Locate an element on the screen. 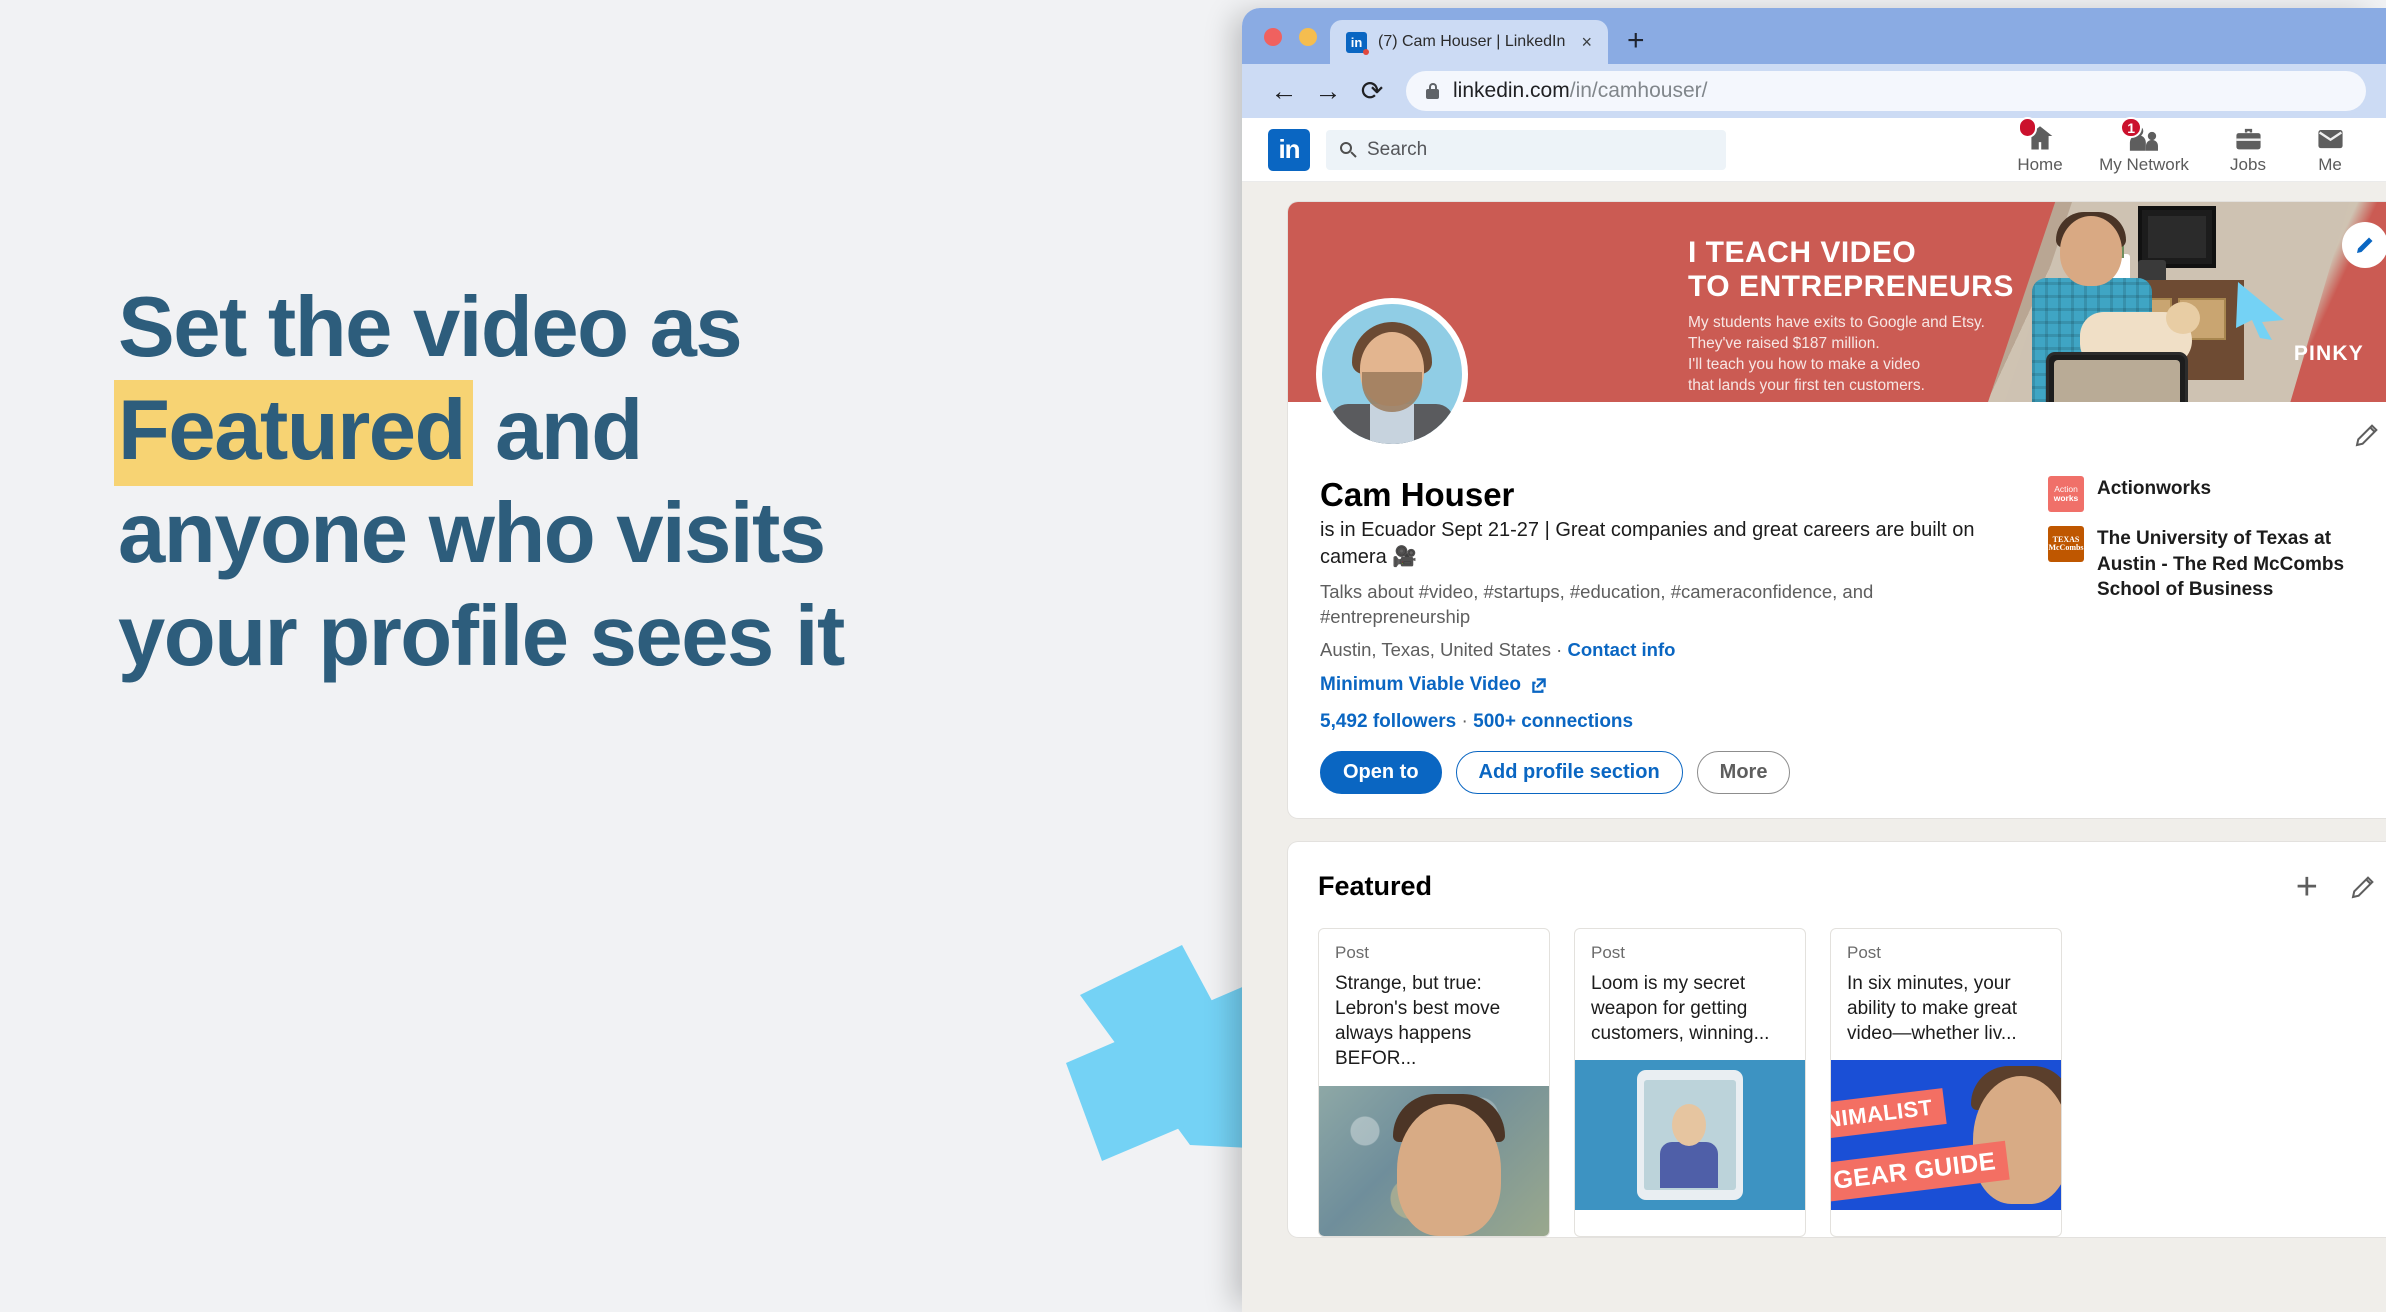 The height and width of the screenshot is (1312, 2386). avatar is located at coordinates (1392, 374).